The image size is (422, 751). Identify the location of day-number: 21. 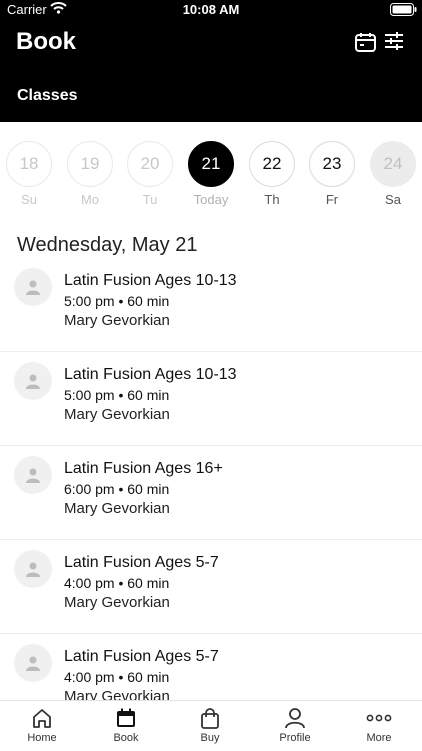
(211, 164).